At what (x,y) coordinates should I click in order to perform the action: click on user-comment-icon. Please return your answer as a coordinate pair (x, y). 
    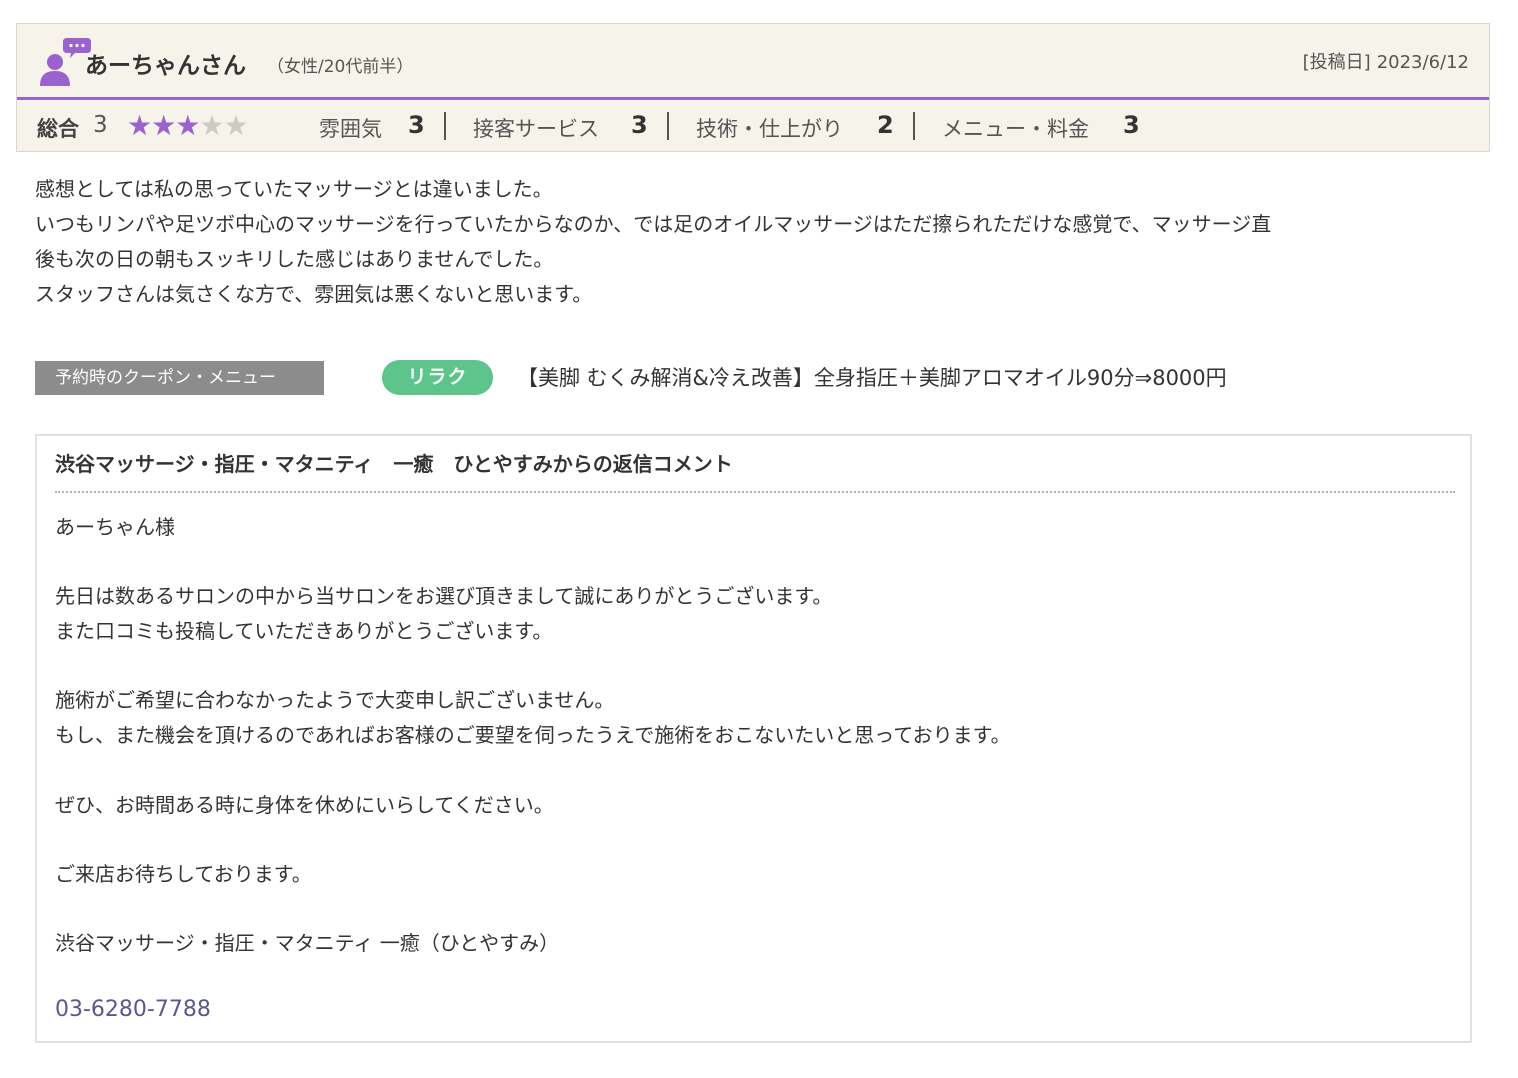
    Looking at the image, I should click on (65, 62).